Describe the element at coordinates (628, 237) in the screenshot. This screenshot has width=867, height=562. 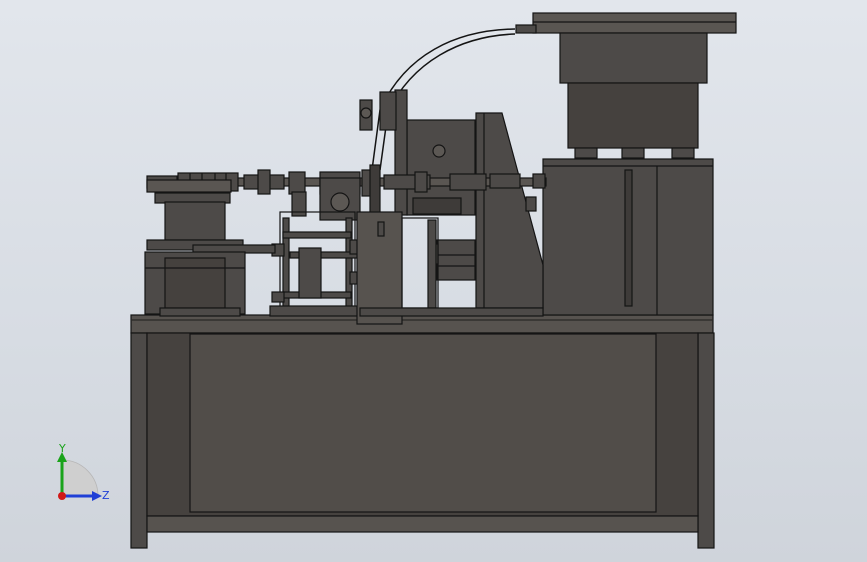
I see `right-cabinet` at that location.